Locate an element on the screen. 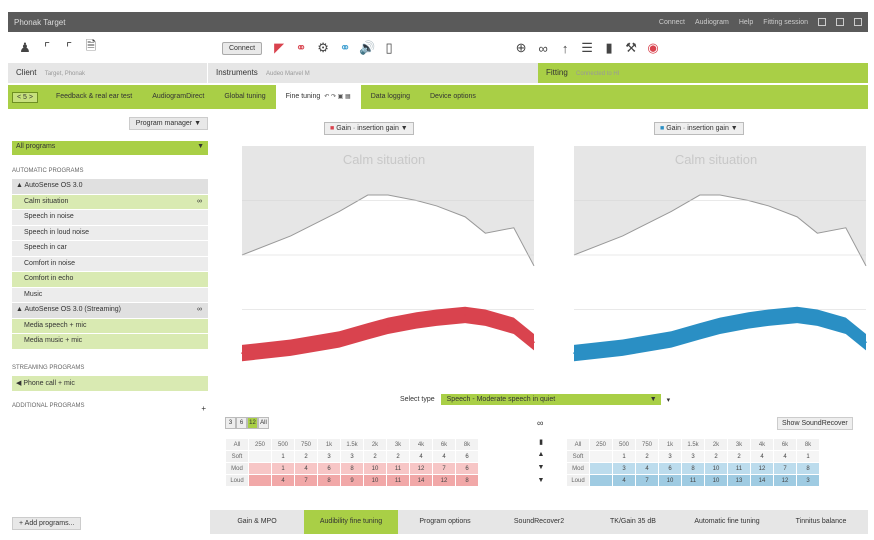  down-fast-icon: ▼ is located at coordinates (541, 483).